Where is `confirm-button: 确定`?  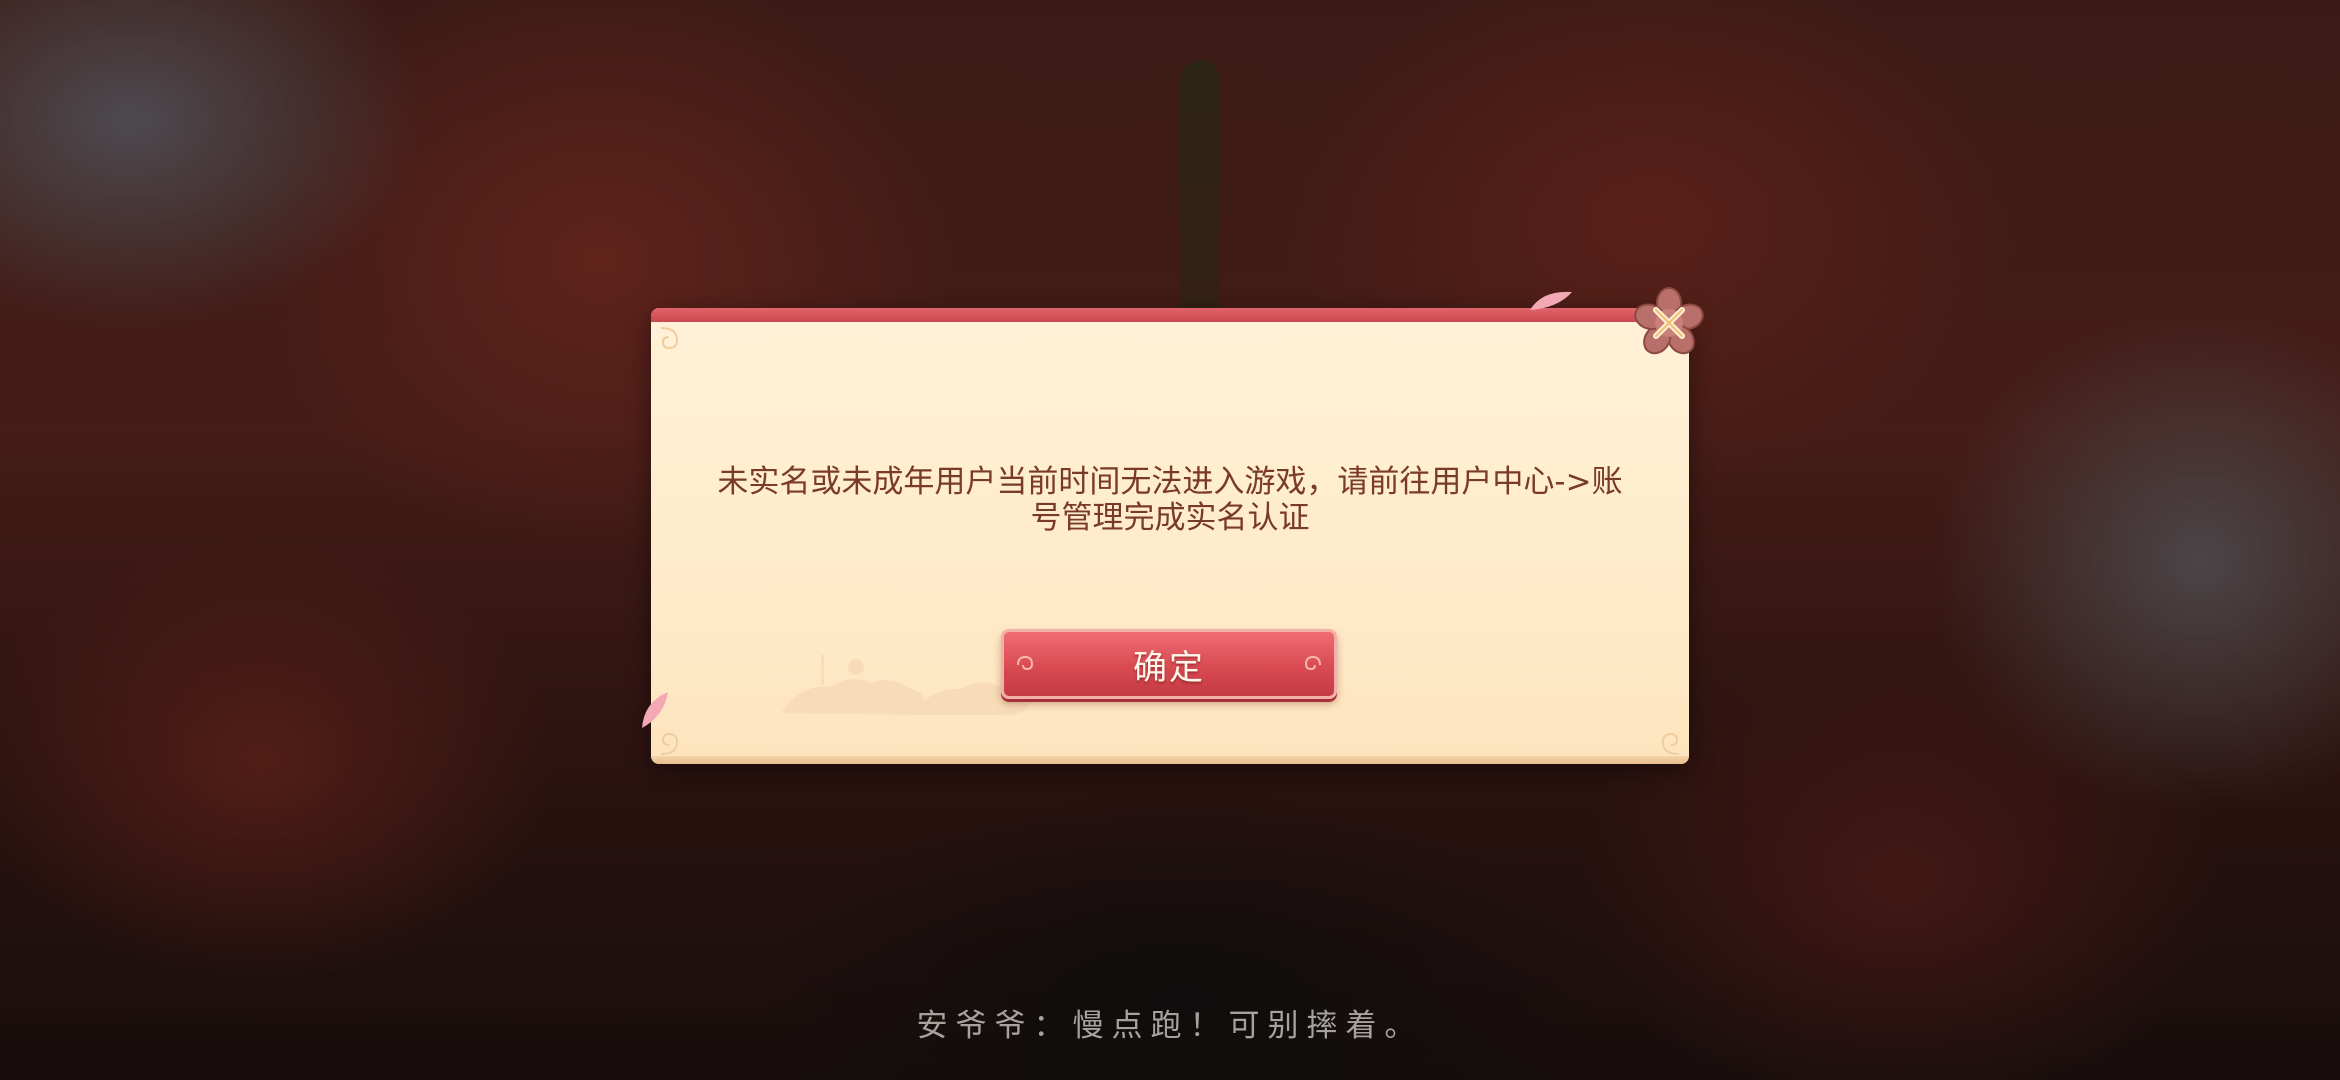
confirm-button: 确定 is located at coordinates (1169, 664).